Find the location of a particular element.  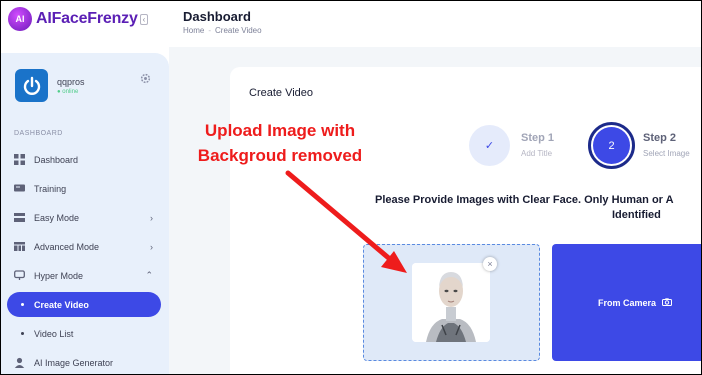

step-2-label: Step 2 is located at coordinates (660, 138).